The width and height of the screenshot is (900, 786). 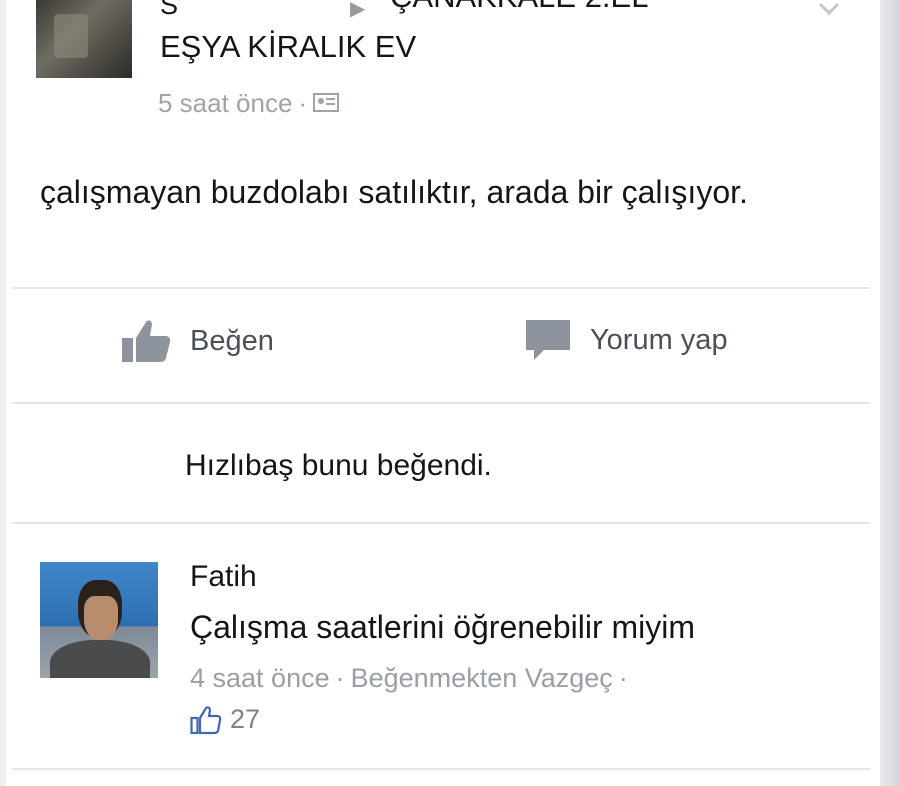 What do you see at coordinates (460, 47) in the screenshot?
I see `group-name-line2: EŞYA KİRALIK EV` at bounding box center [460, 47].